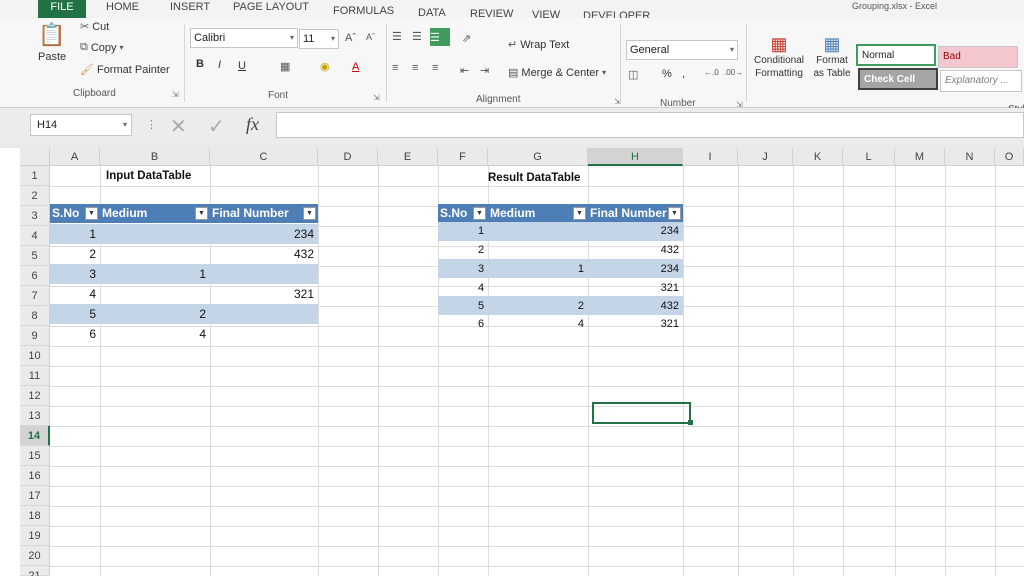 The image size is (1024, 576). Describe the element at coordinates (75, 254) in the screenshot. I see `input-cell-sno: 2` at that location.